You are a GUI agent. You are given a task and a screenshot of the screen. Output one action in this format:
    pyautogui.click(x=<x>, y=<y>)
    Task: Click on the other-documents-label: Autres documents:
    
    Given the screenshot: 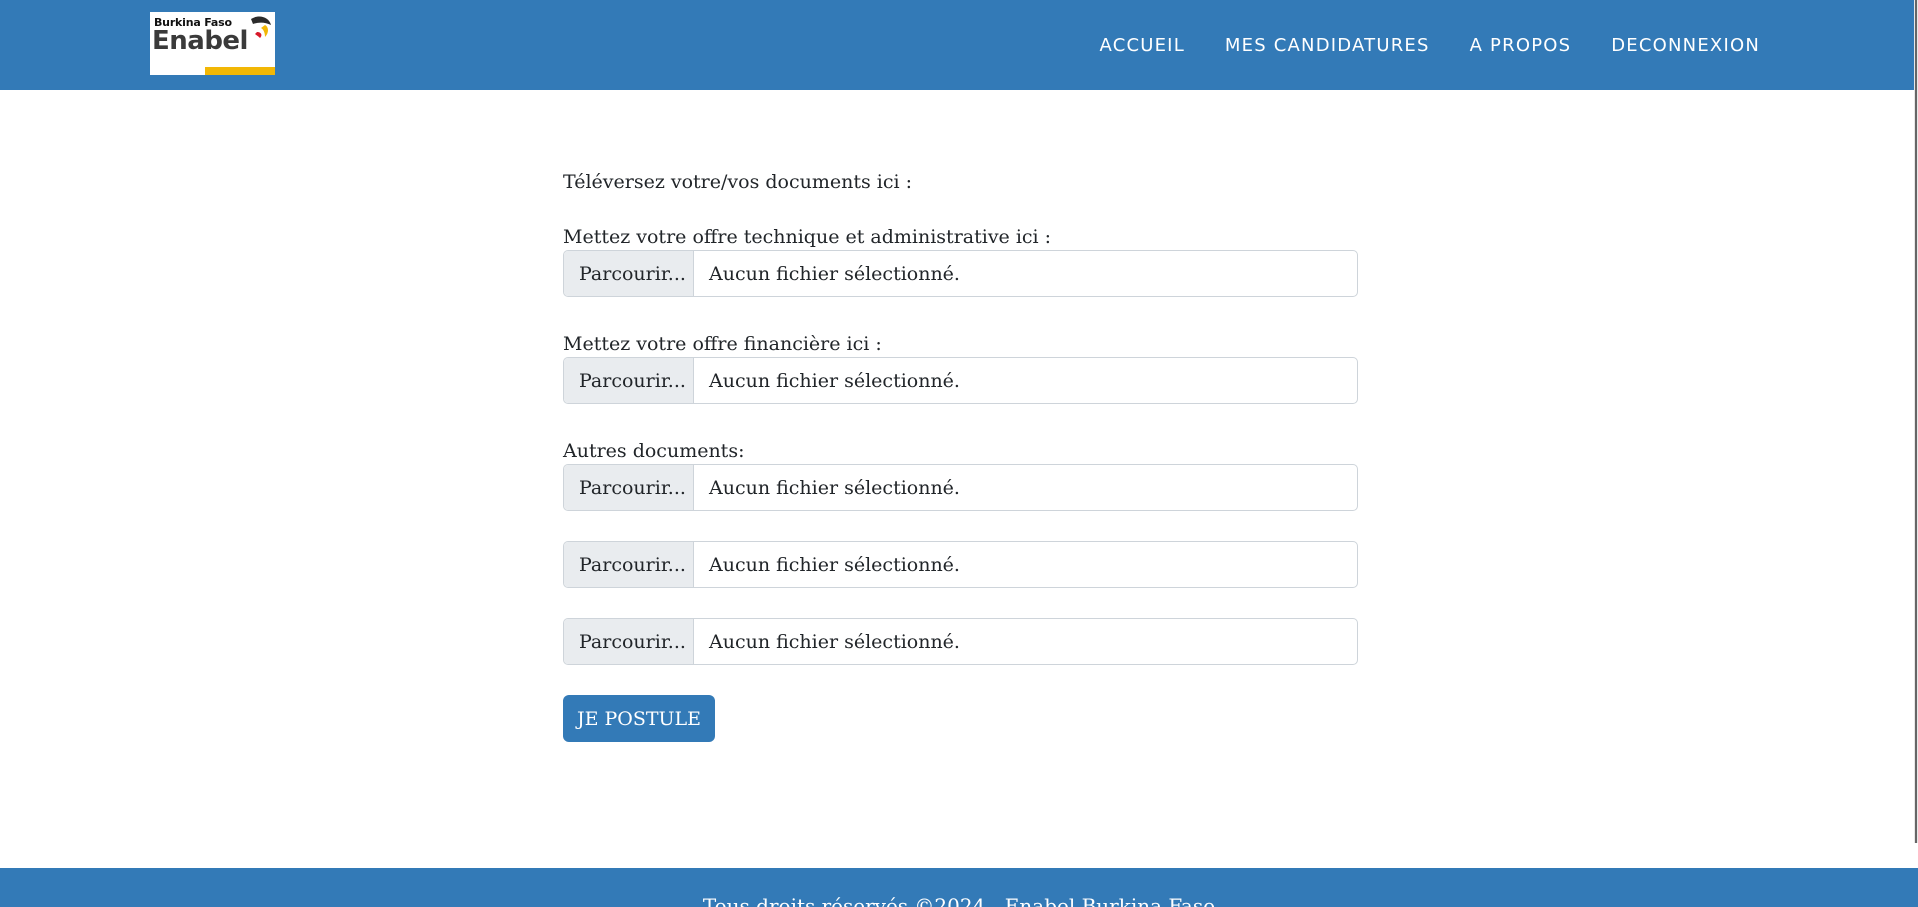 What is the action you would take?
    pyautogui.click(x=654, y=451)
    